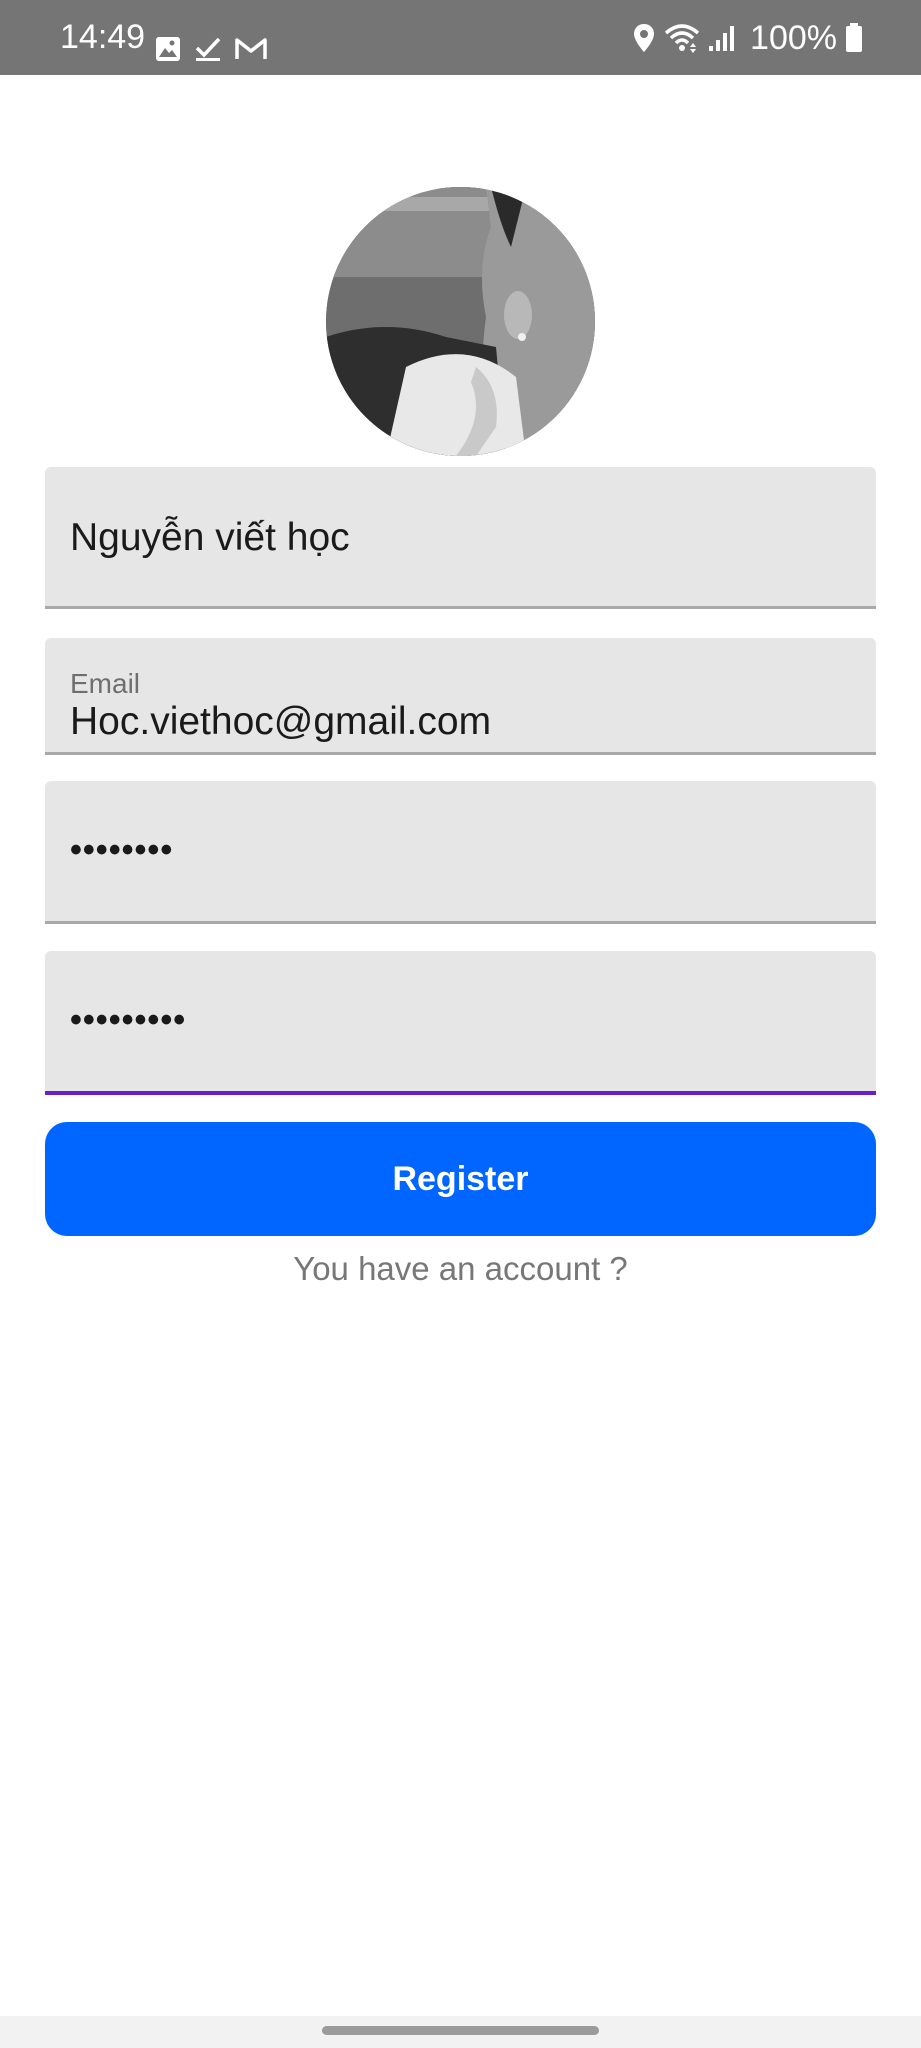 The width and height of the screenshot is (921, 2048). I want to click on name-field: Nguyễn viết học, so click(460, 538).